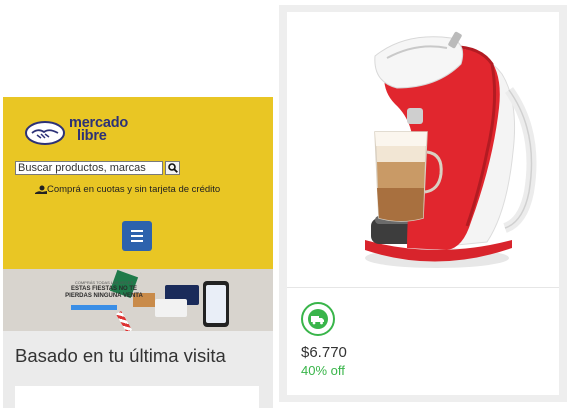  I want to click on handshake-logo-icon, so click(45, 133).